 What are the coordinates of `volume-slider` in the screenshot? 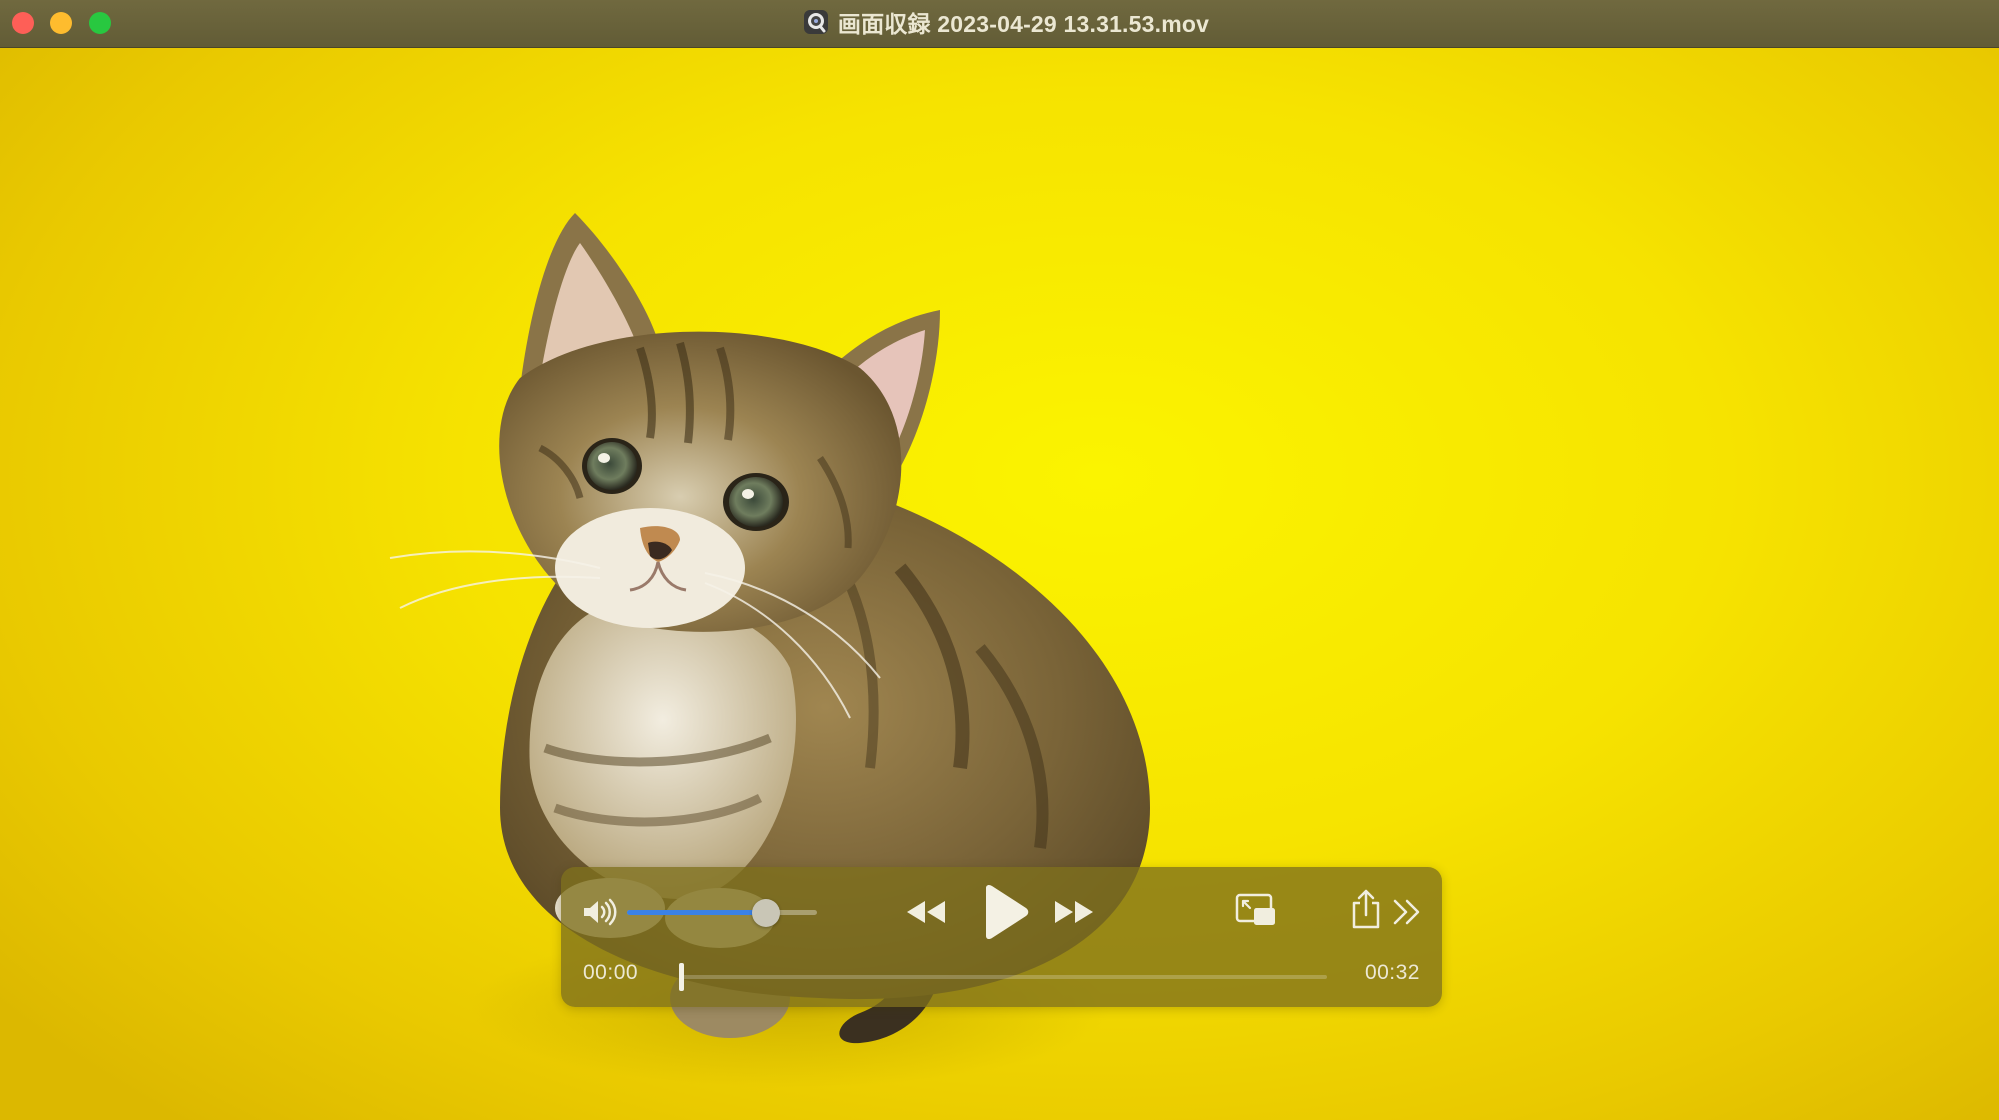 It's located at (722, 913).